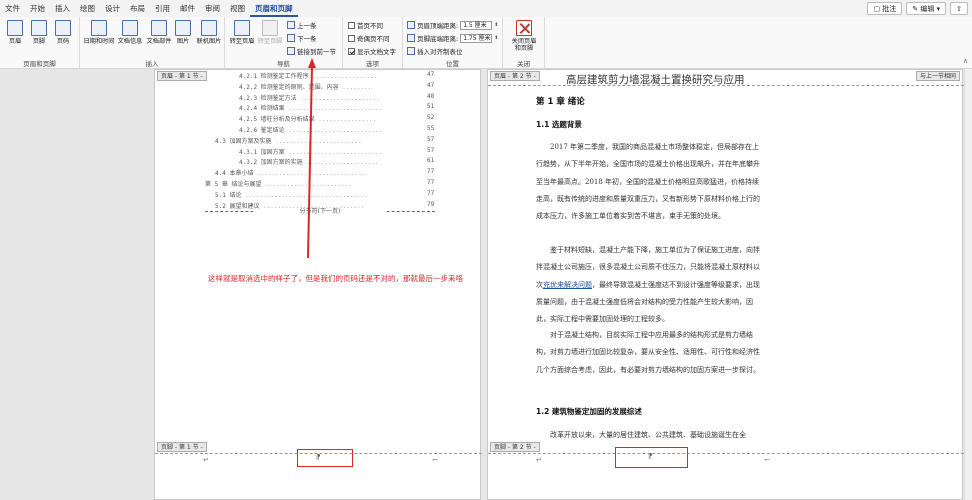 The width and height of the screenshot is (972, 500). Describe the element at coordinates (726, 85) in the screenshot. I see `header-boundary-line` at that location.